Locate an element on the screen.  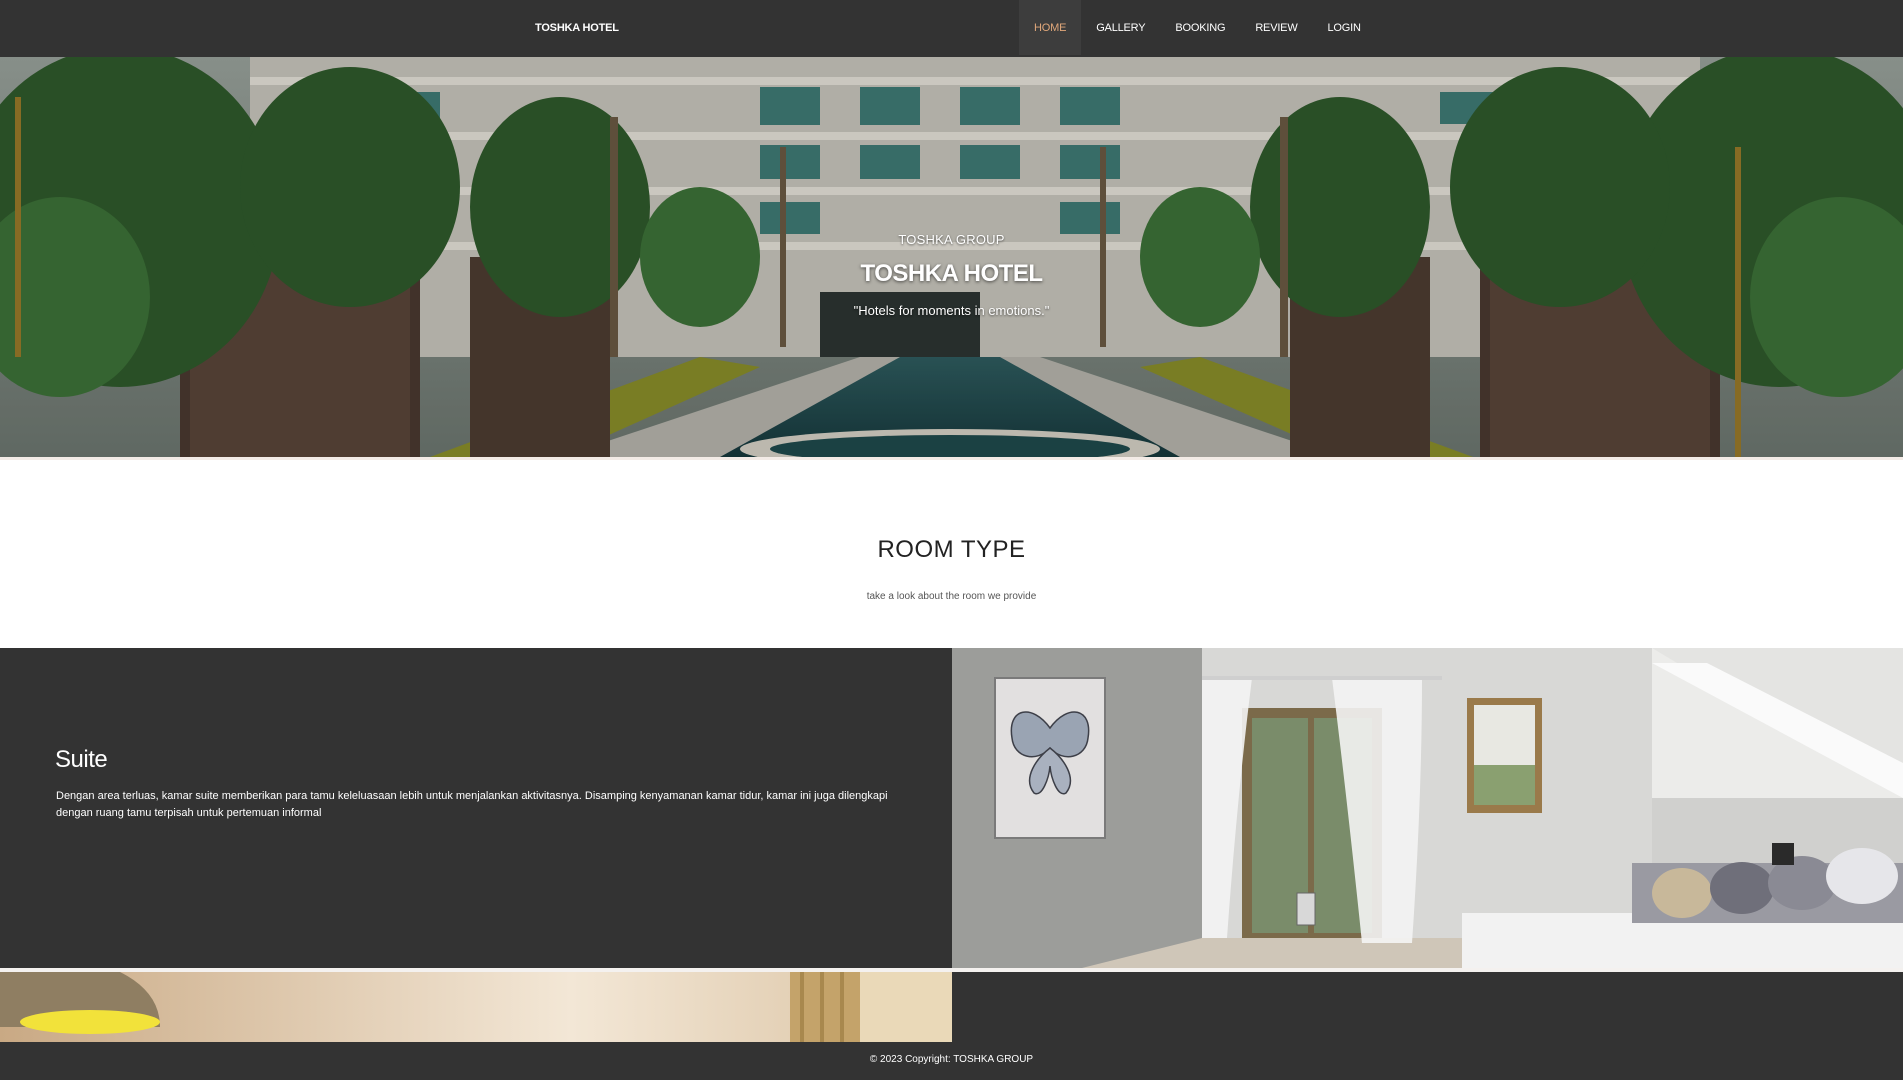
footer-copyright: © 2023 Copyright: TOSHKA GROUP is located at coordinates (951, 1059).